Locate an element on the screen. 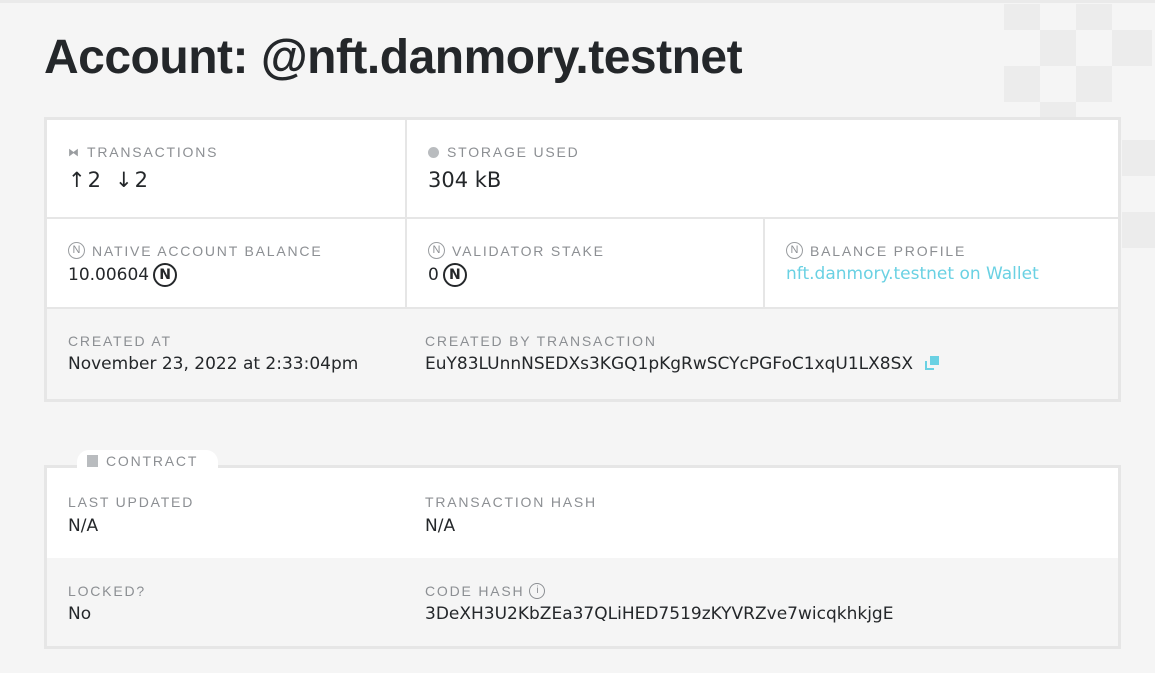 This screenshot has height=673, width=1155. transactions-sent: 2 is located at coordinates (94, 180).